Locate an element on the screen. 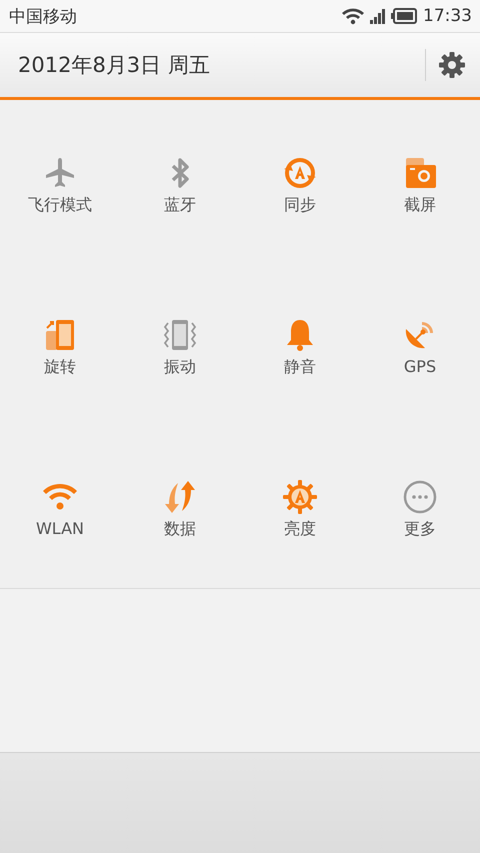 The image size is (480, 853). toggle-button: 飞行模式 is located at coordinates (60, 193).